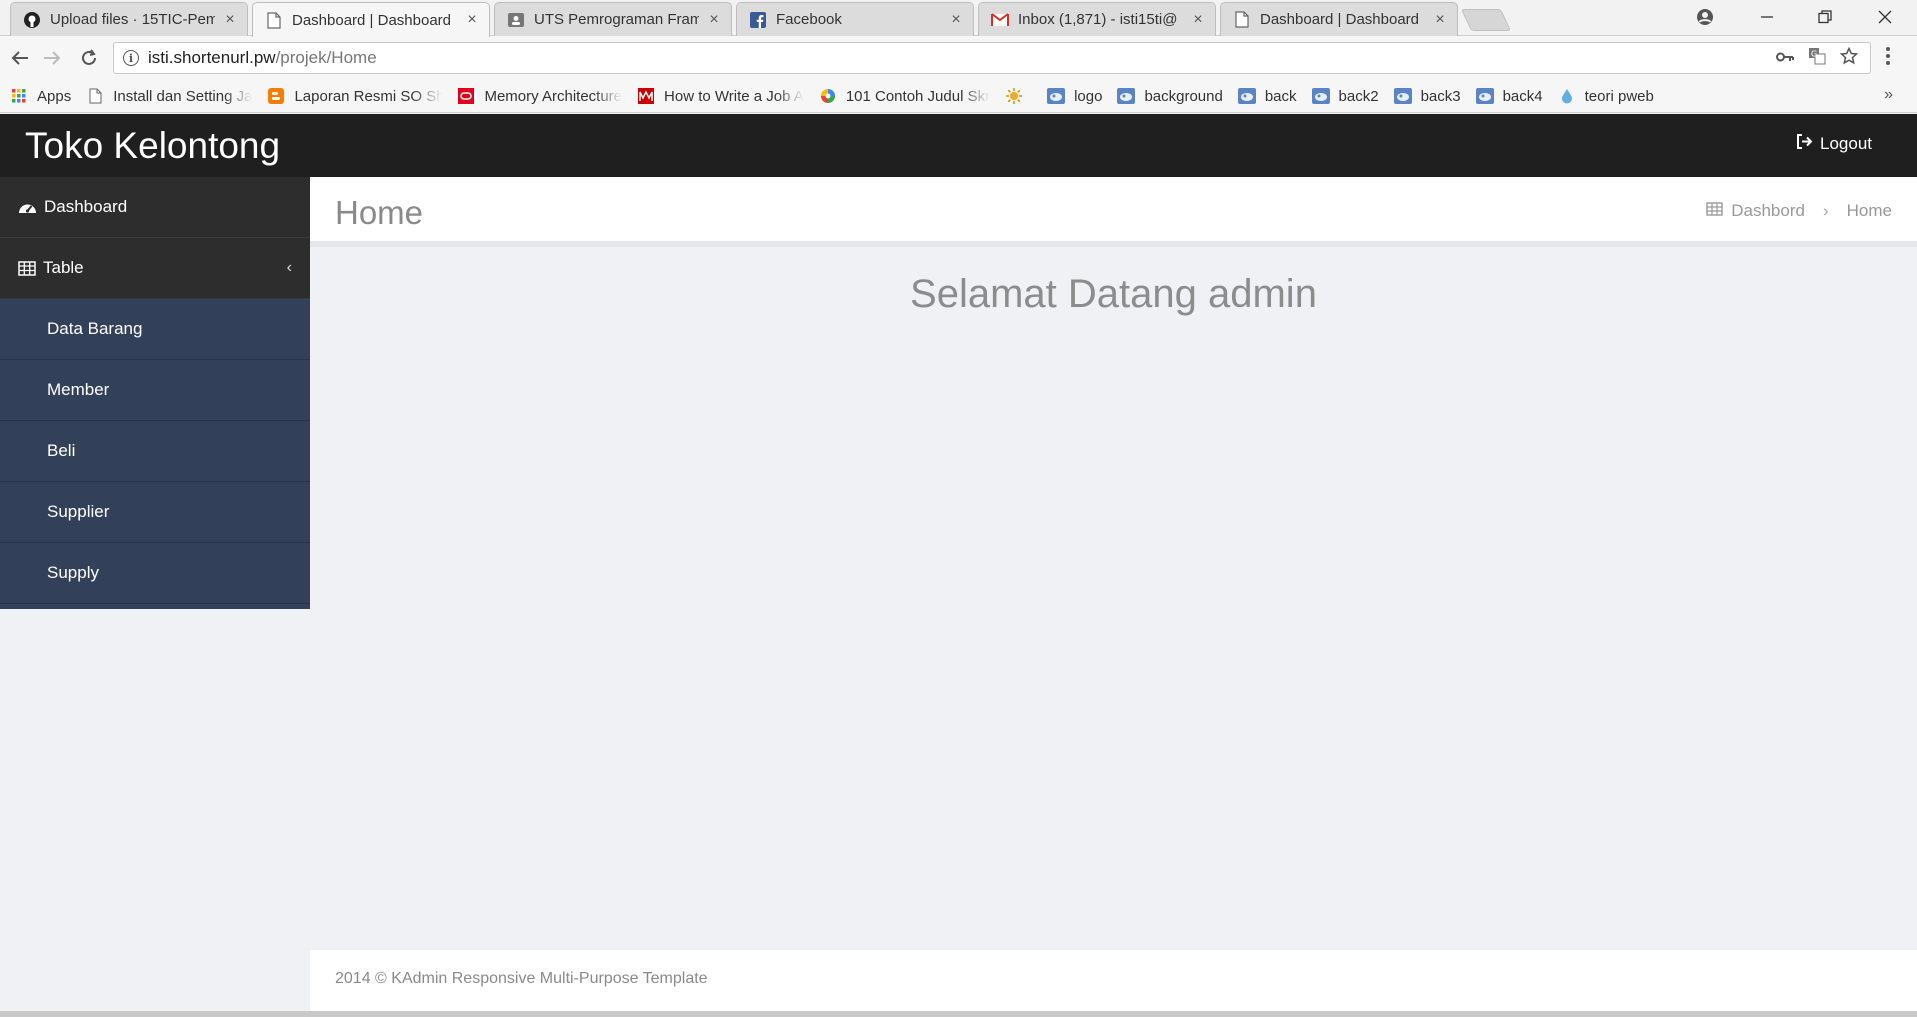 The width and height of the screenshot is (1917, 1017). Describe the element at coordinates (86, 206) in the screenshot. I see `sidebar-item-label: Dashboard` at that location.